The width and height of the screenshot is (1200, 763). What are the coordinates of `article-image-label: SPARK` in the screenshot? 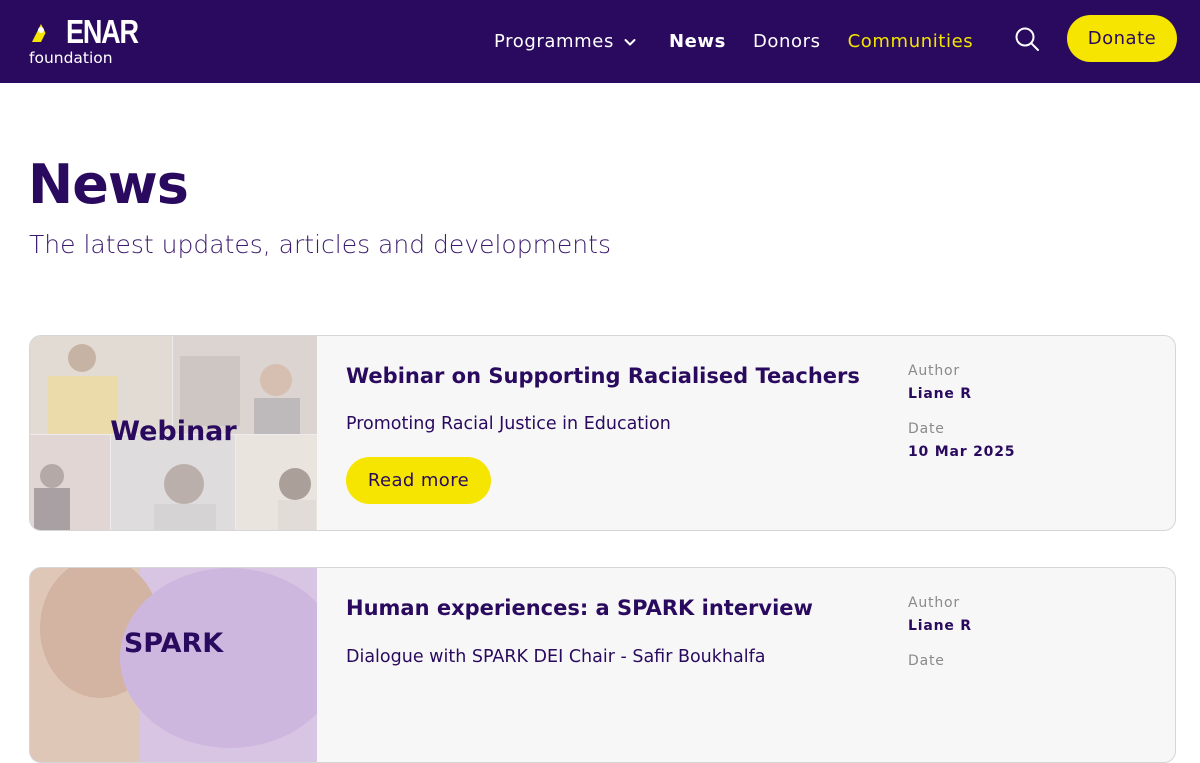 It's located at (173, 643).